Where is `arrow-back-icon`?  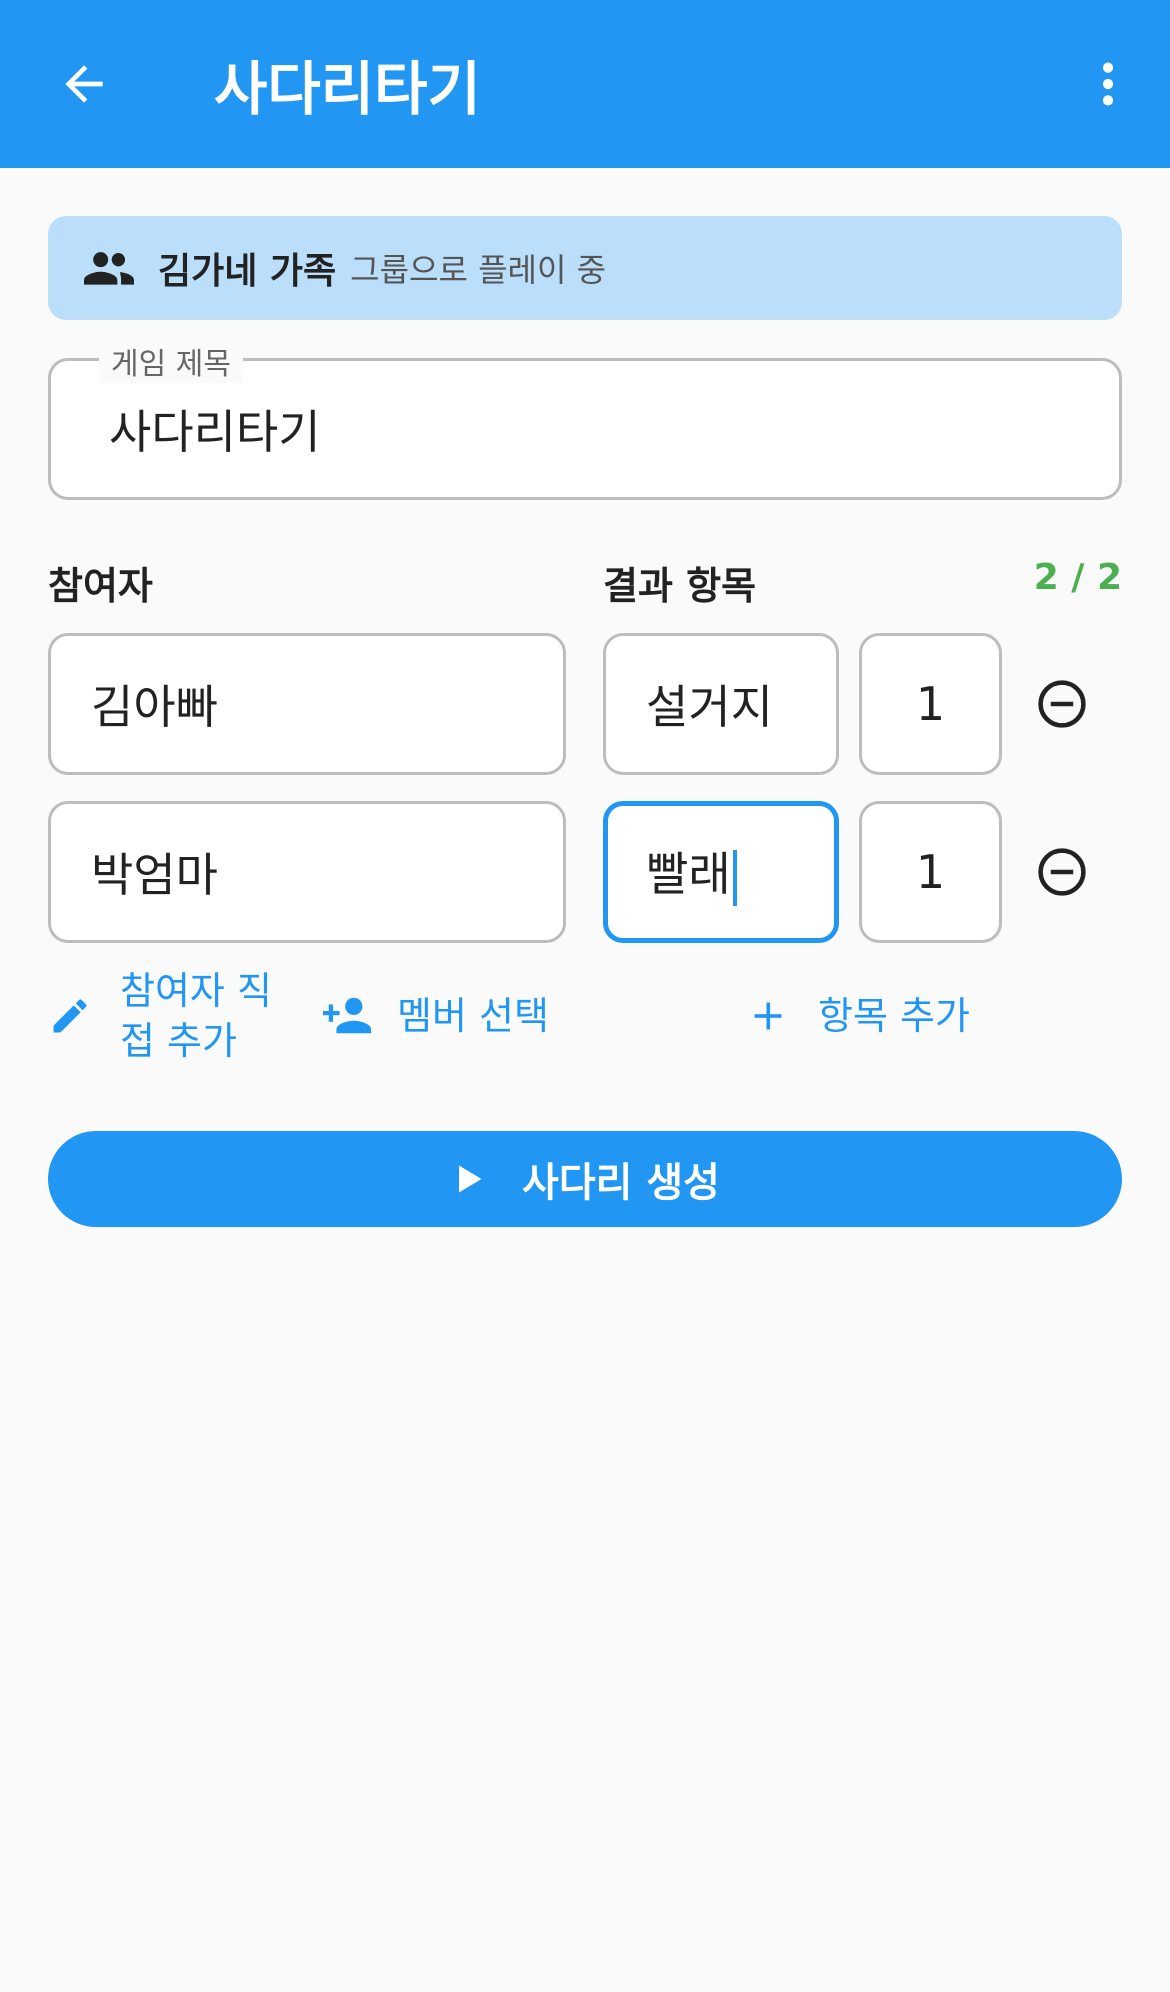 arrow-back-icon is located at coordinates (84, 84).